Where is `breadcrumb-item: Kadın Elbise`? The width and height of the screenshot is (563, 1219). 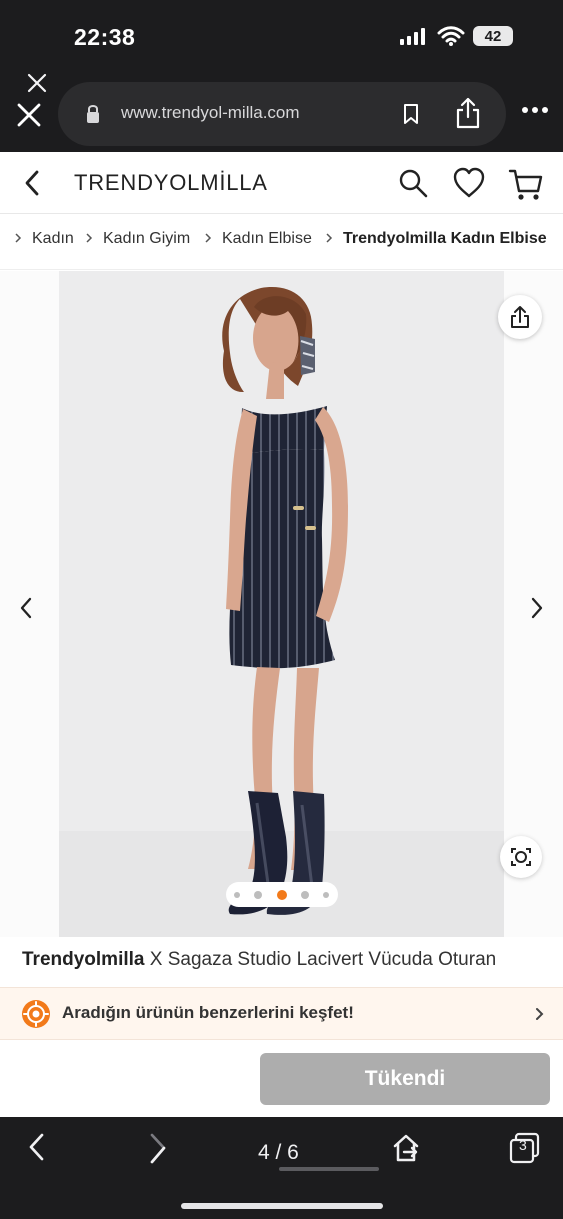
breadcrumb-item: Kadın Elbise is located at coordinates (267, 239).